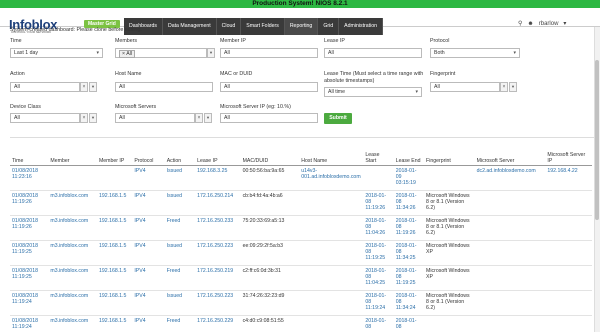 This screenshot has width=600, height=332. Describe the element at coordinates (269, 118) in the screenshot. I see `ms-server-ip-input: All` at that location.